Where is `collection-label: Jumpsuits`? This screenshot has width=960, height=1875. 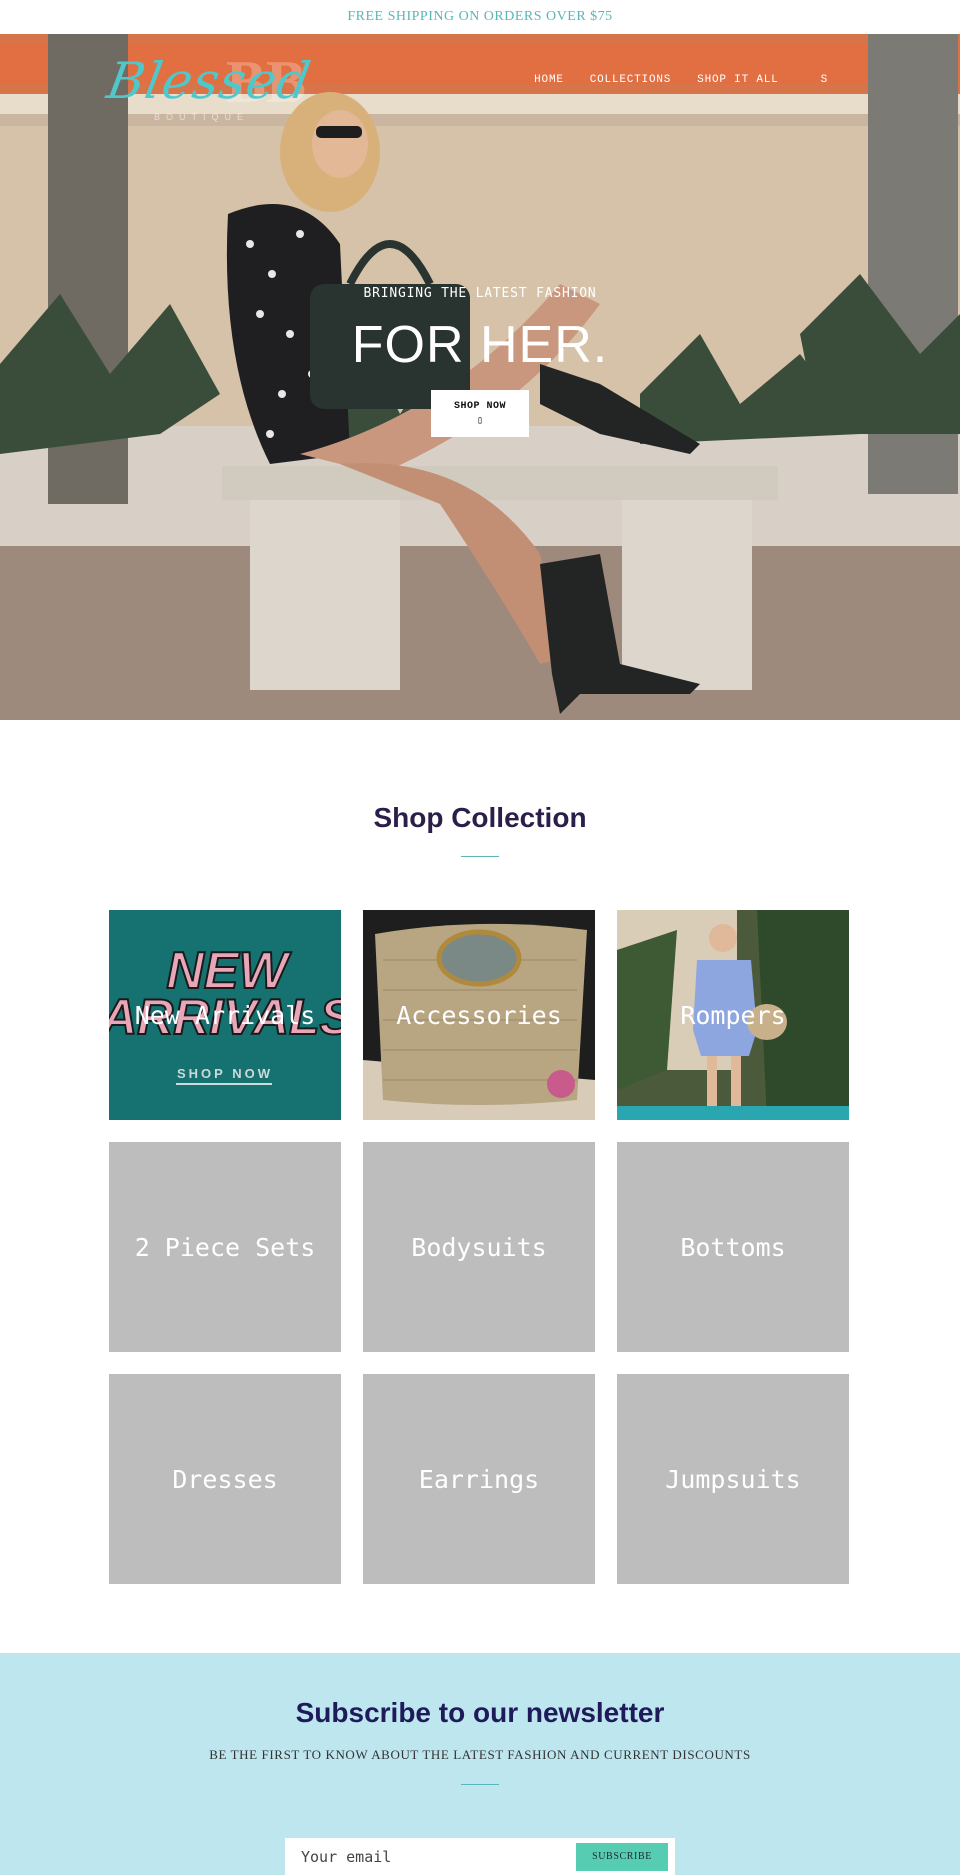
collection-label: Jumpsuits is located at coordinates (733, 1479).